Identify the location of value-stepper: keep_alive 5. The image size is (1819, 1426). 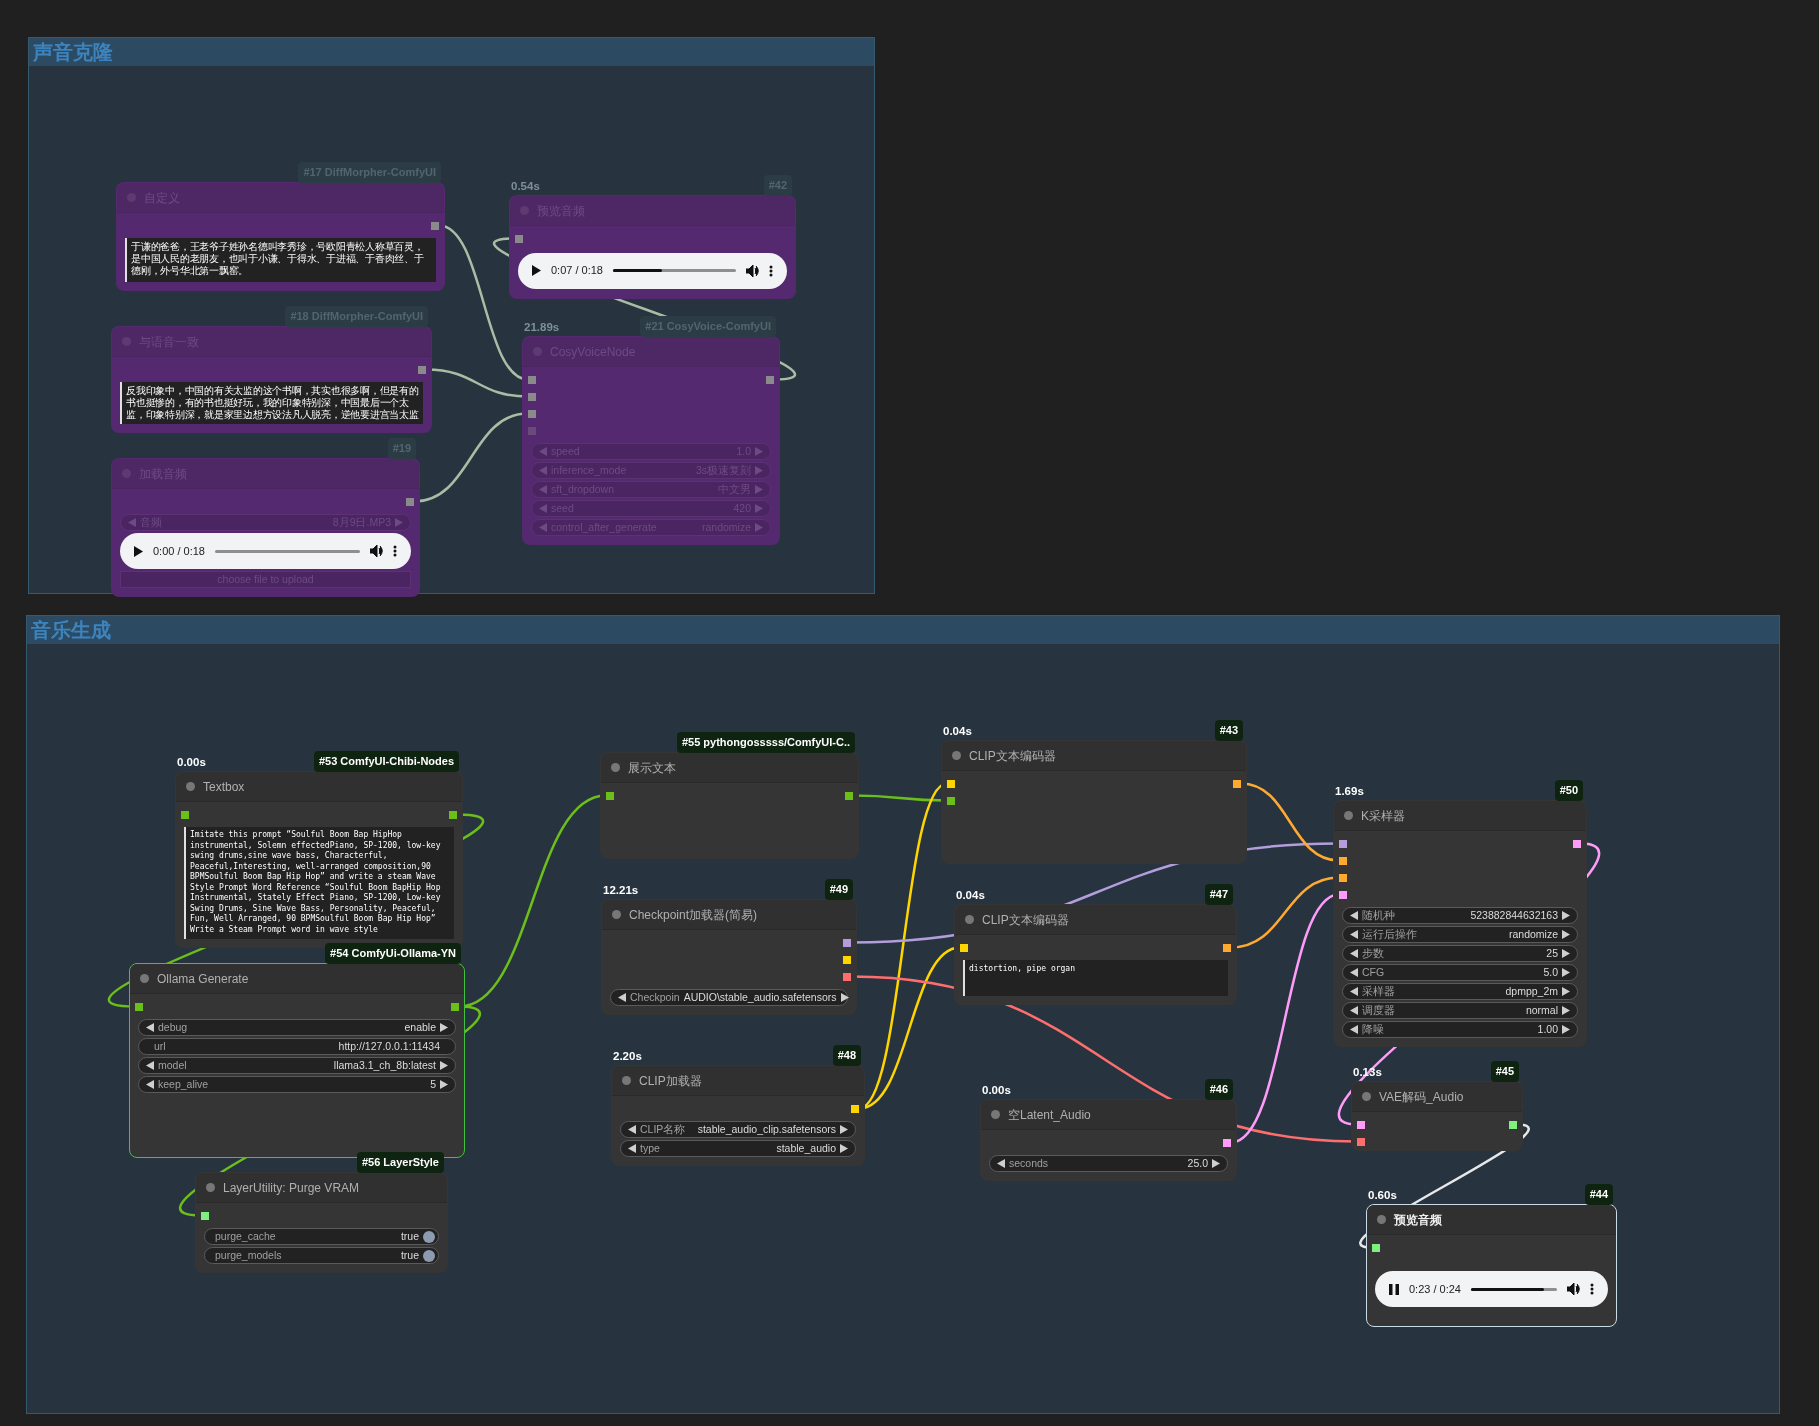
(297, 1084).